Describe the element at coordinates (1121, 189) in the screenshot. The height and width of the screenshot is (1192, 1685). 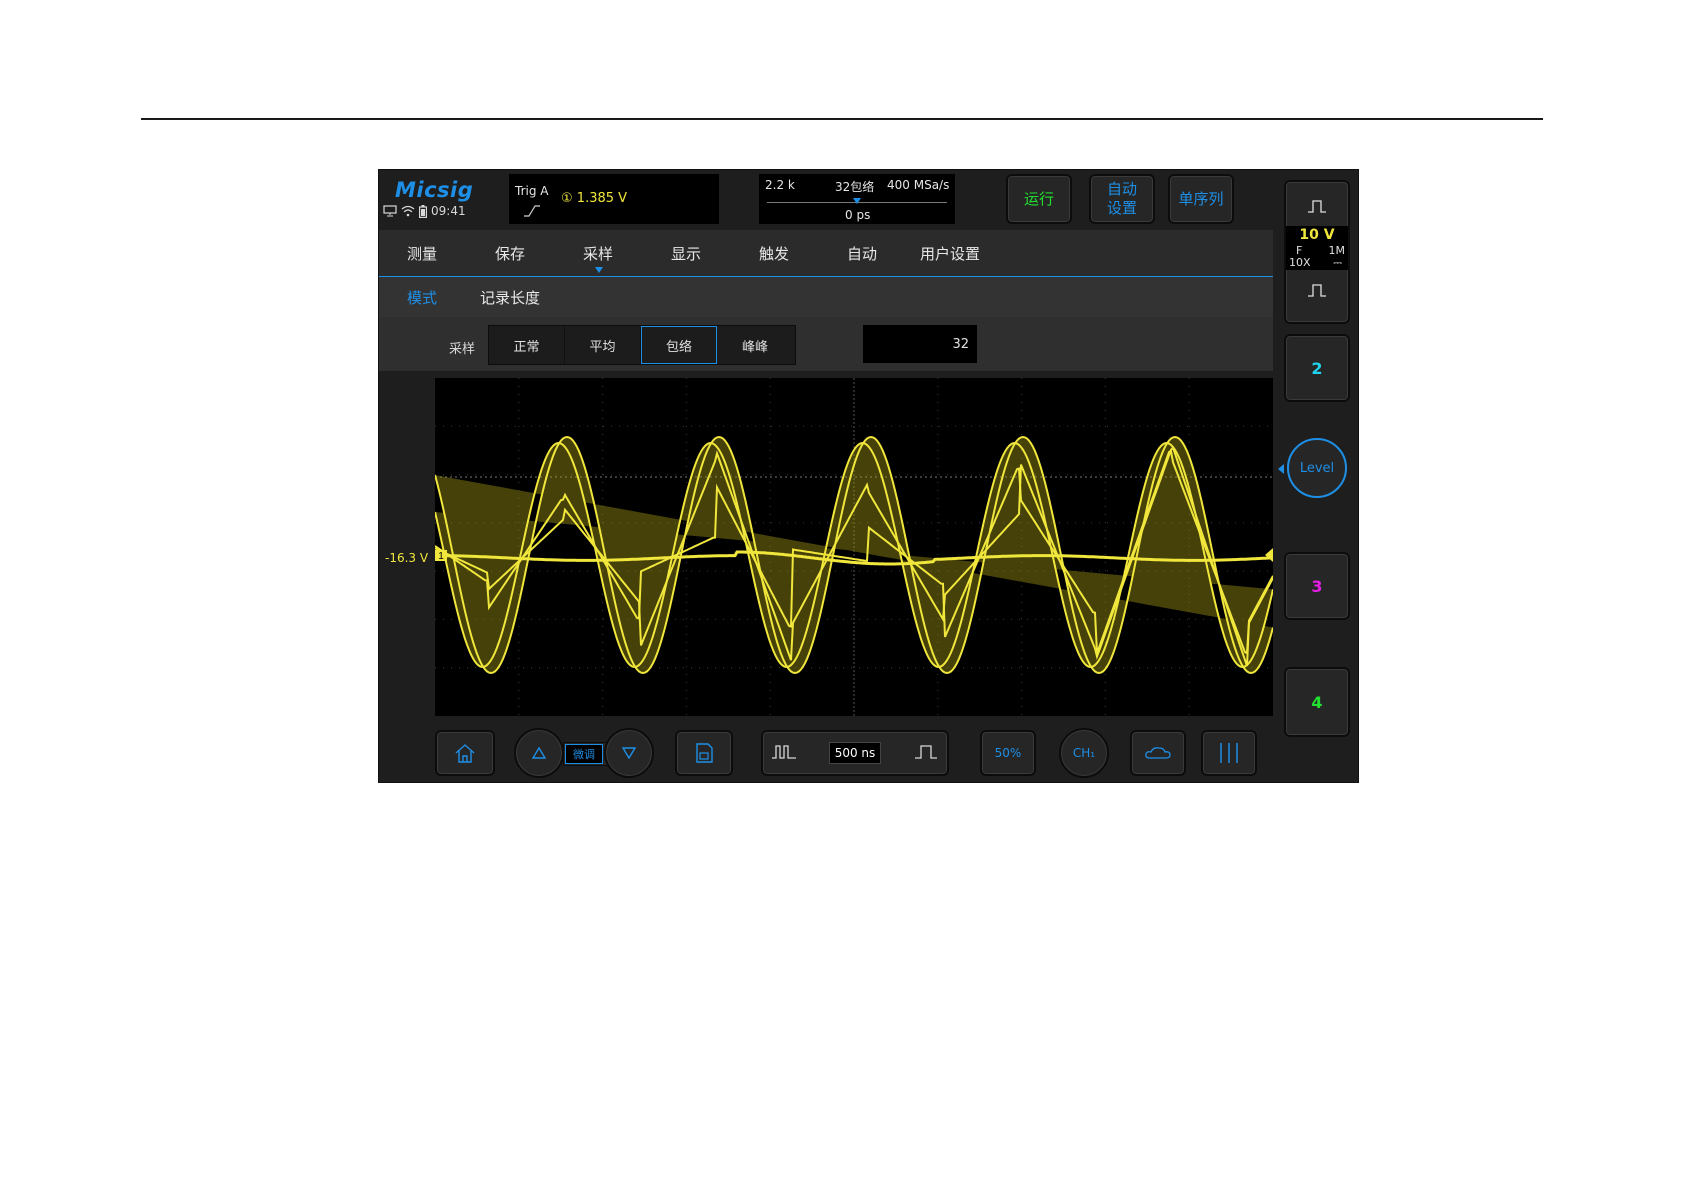
I see `auto-setup-line1: 自动` at that location.